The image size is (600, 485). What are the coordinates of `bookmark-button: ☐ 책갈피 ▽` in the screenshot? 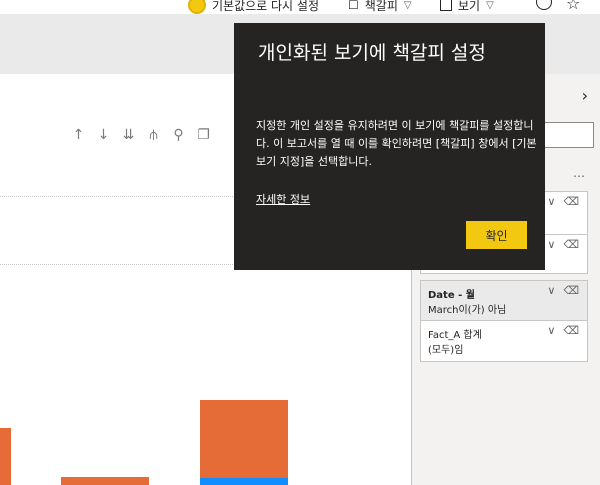 It's located at (380, 7).